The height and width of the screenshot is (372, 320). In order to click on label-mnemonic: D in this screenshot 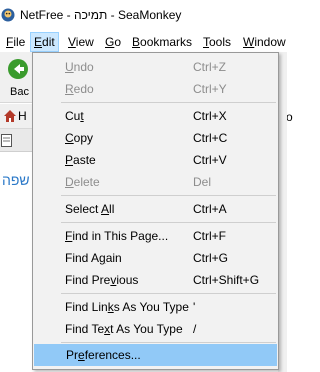, I will do `click(69, 182)`.